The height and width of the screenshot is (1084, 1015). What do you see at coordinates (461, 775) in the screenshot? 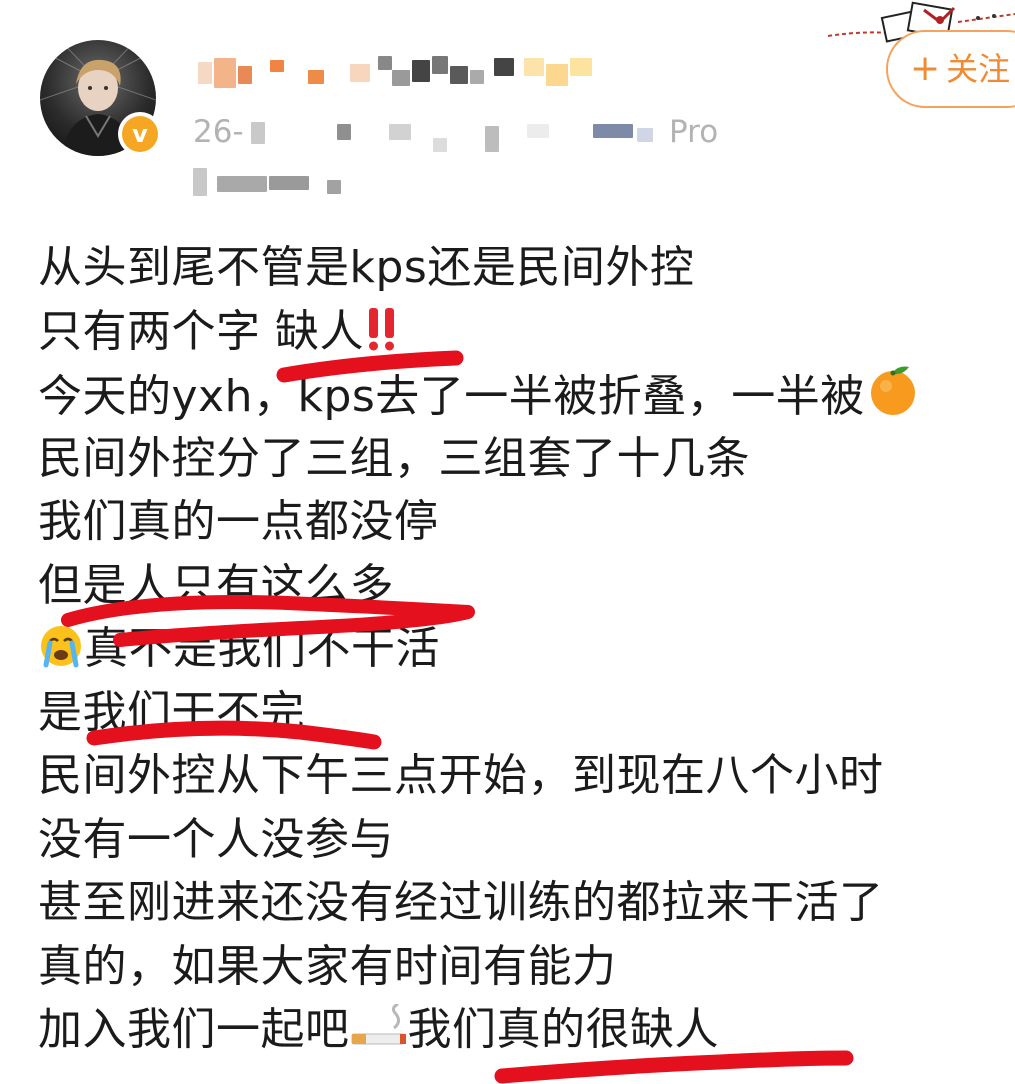
I see `post-line-9: 民间外控从下午三点开始，到现在八个小时` at bounding box center [461, 775].